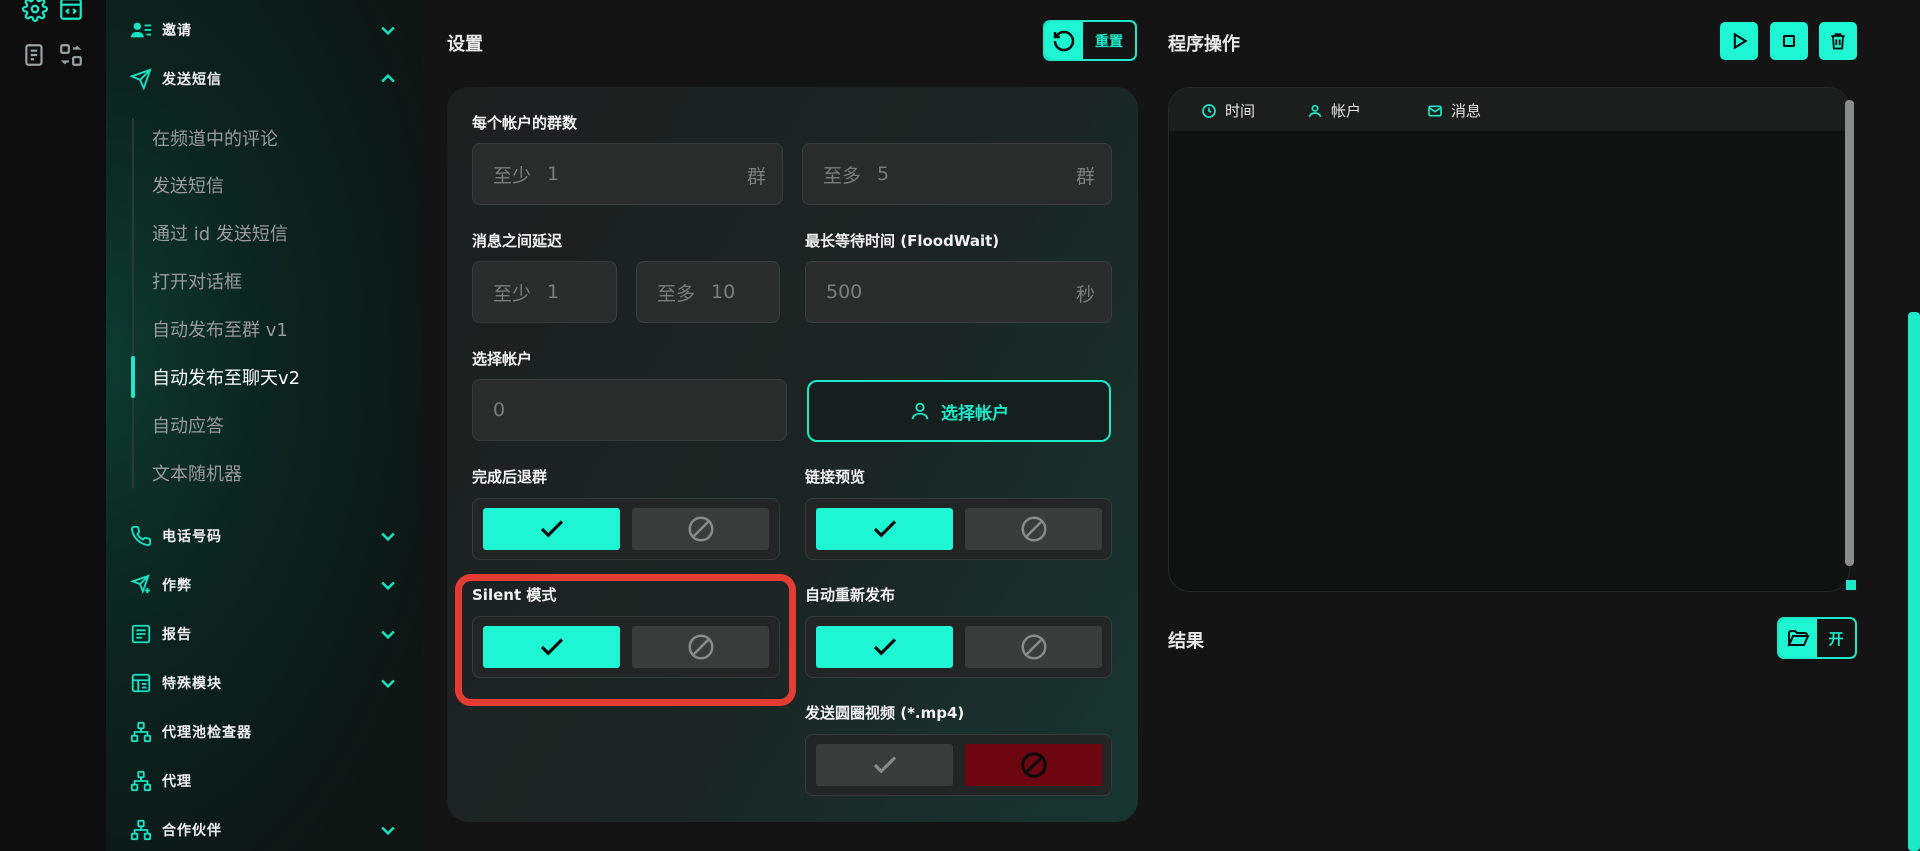 The width and height of the screenshot is (1920, 851). What do you see at coordinates (975, 413) in the screenshot?
I see `choose-accounts-label: 选择帐户` at bounding box center [975, 413].